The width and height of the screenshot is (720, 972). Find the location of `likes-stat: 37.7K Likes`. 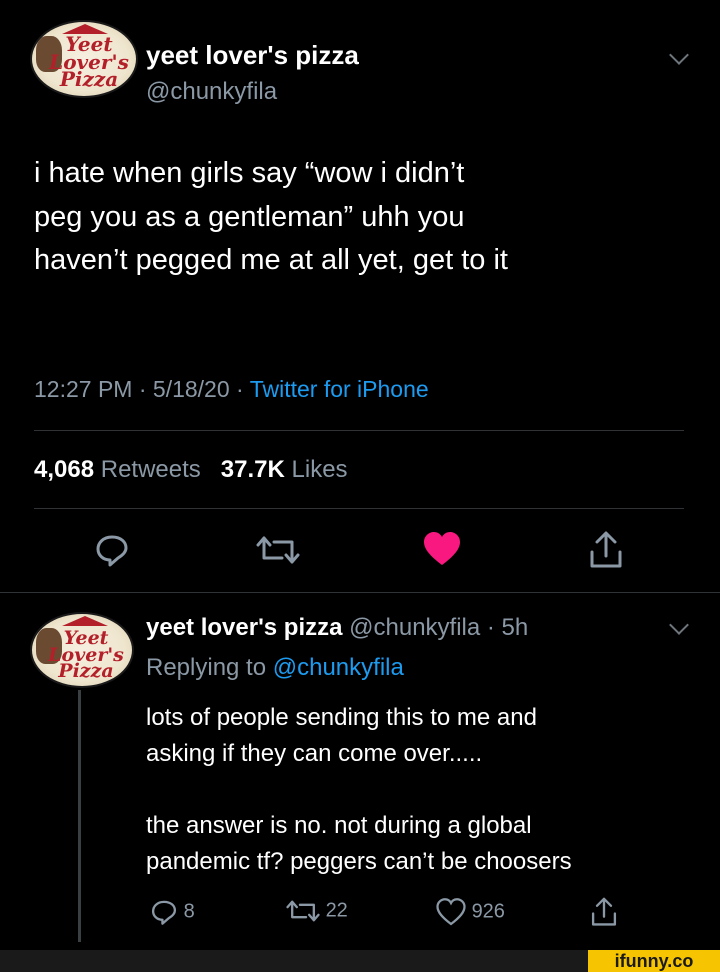

likes-stat: 37.7K Likes is located at coordinates (284, 469).